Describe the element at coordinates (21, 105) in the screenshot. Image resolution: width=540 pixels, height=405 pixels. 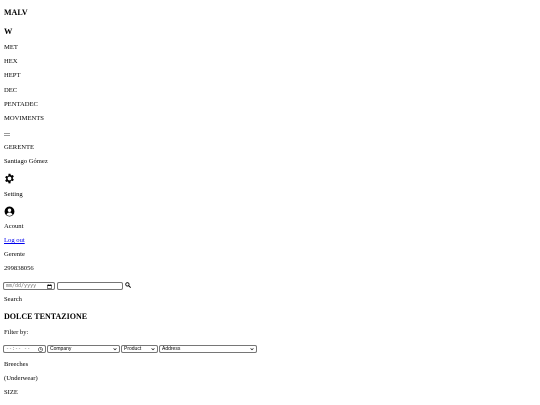
I see `nav-item-pentadec: PENTADEC` at that location.